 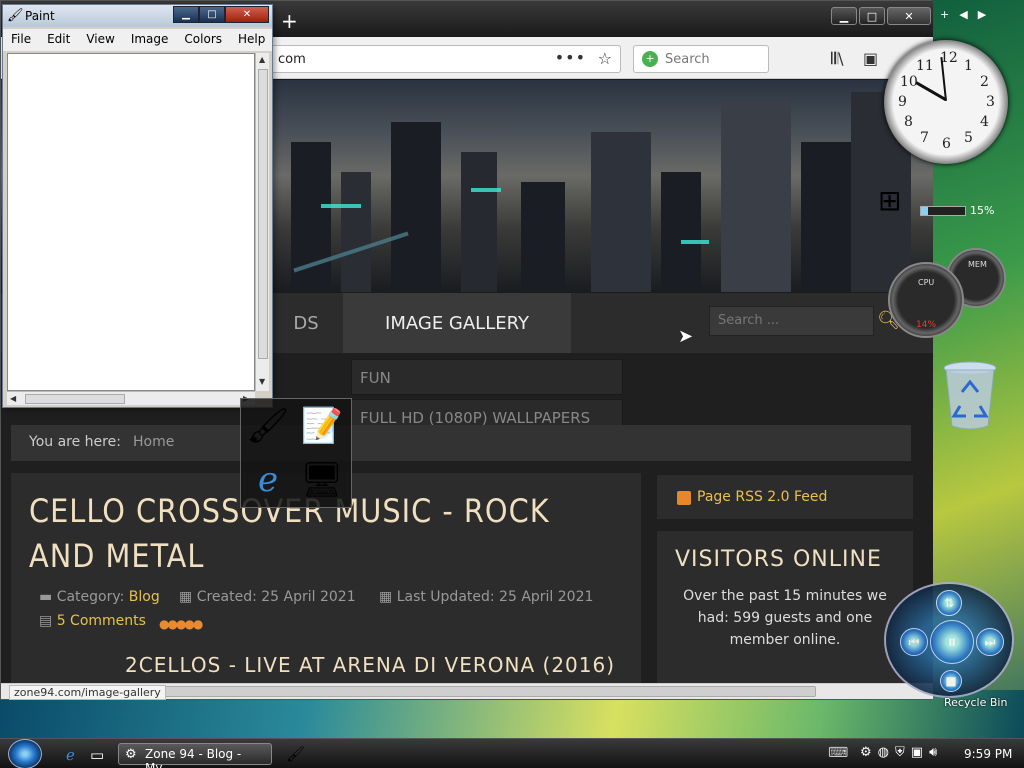 What do you see at coordinates (837, 59) in the screenshot?
I see `library-icon: 𝄃𝄃\` at bounding box center [837, 59].